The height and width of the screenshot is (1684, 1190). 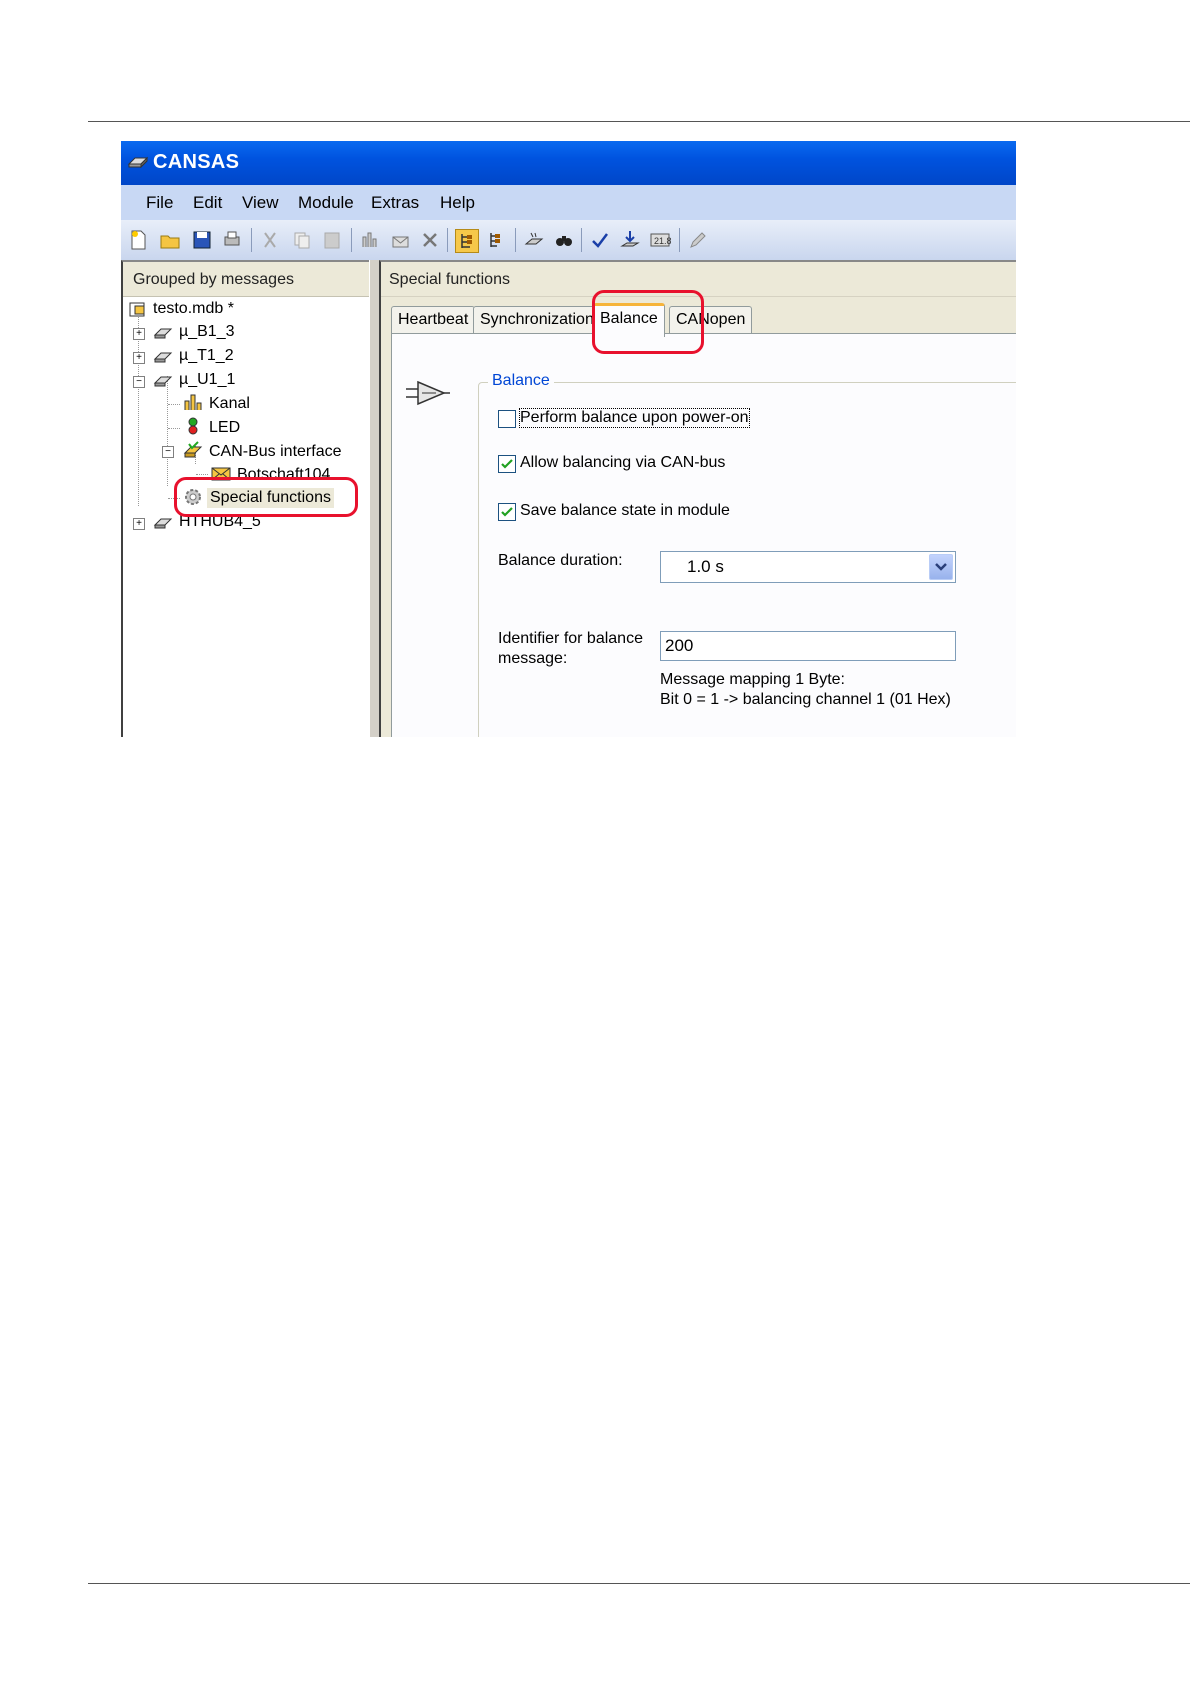 I want to click on identifier-label-line-1: Identifier for balance, so click(x=570, y=638).